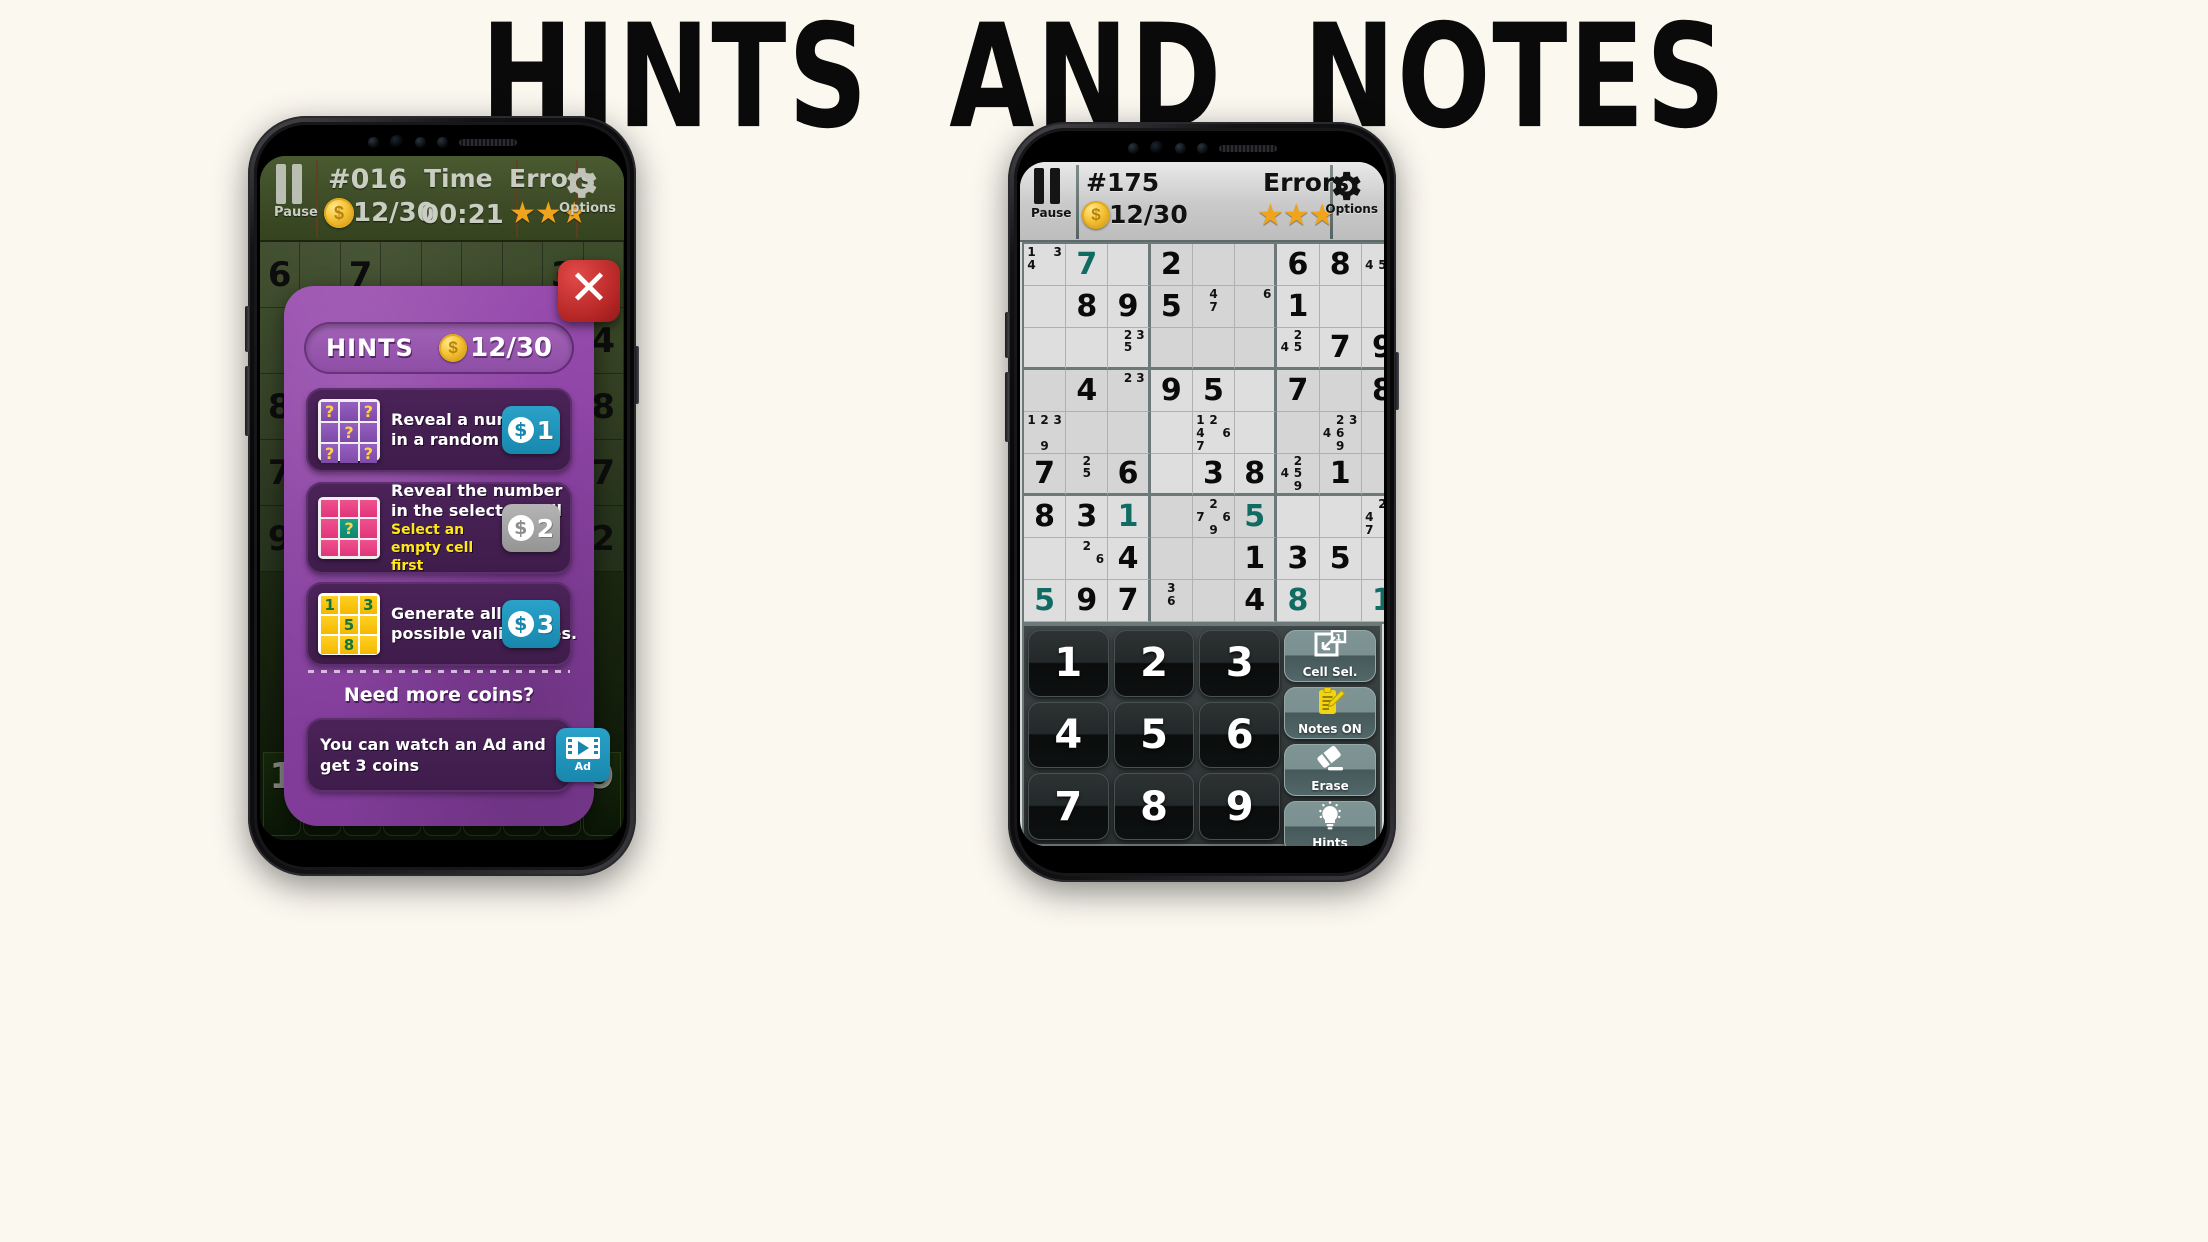  I want to click on right-phone-volume-down, so click(1007, 407).